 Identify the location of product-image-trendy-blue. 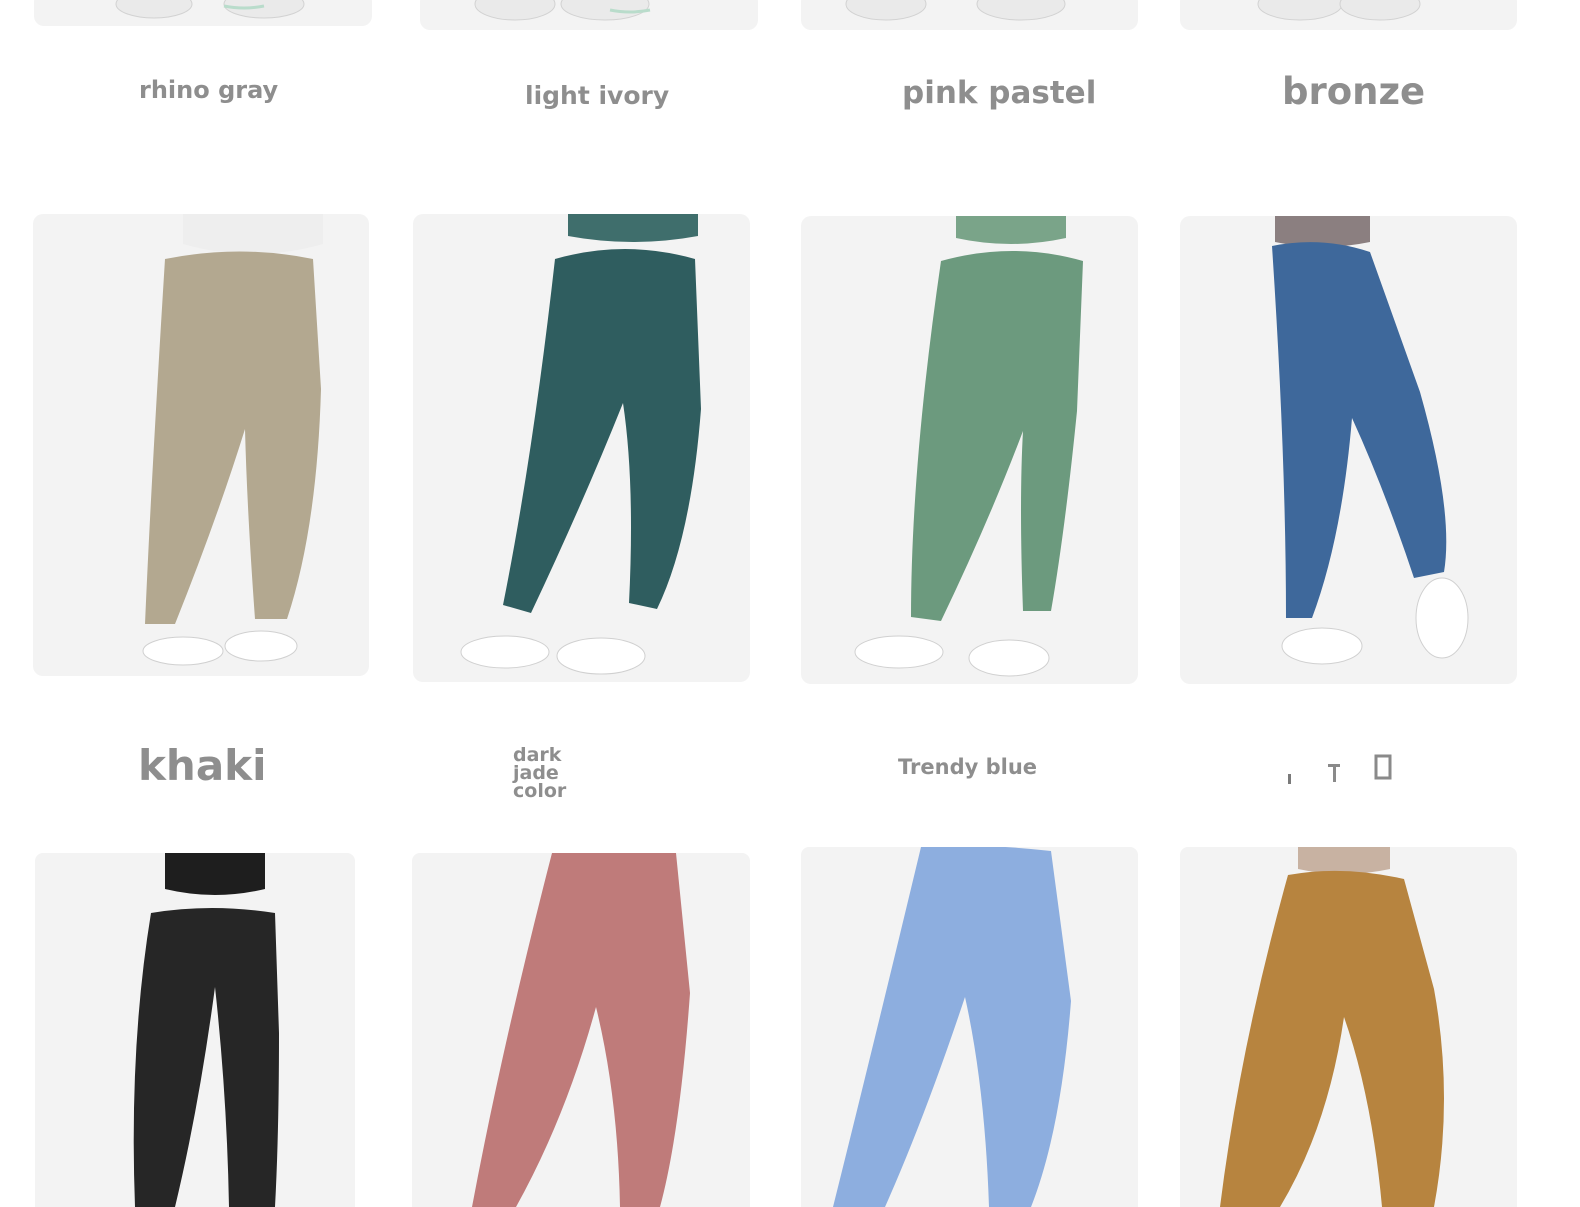
(969, 450).